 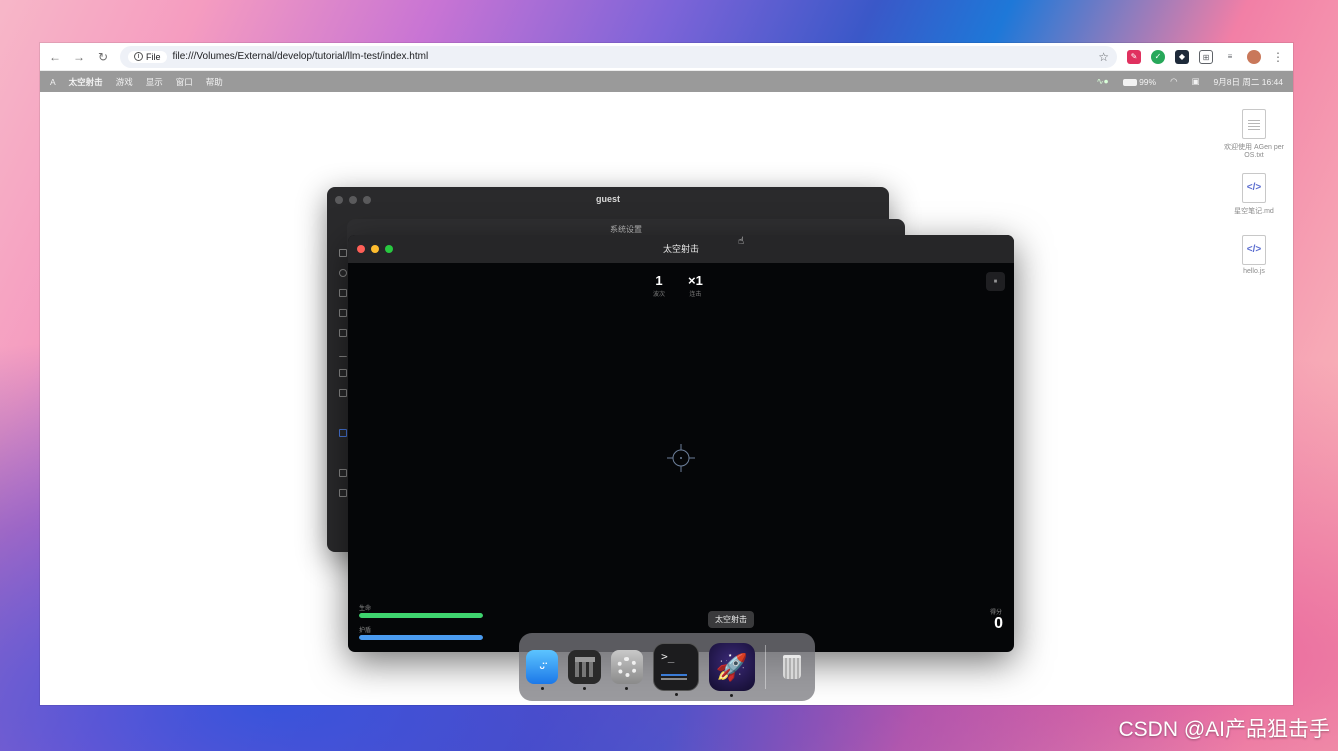 I want to click on terminal-prompt-icon: >_, so click(x=668, y=656).